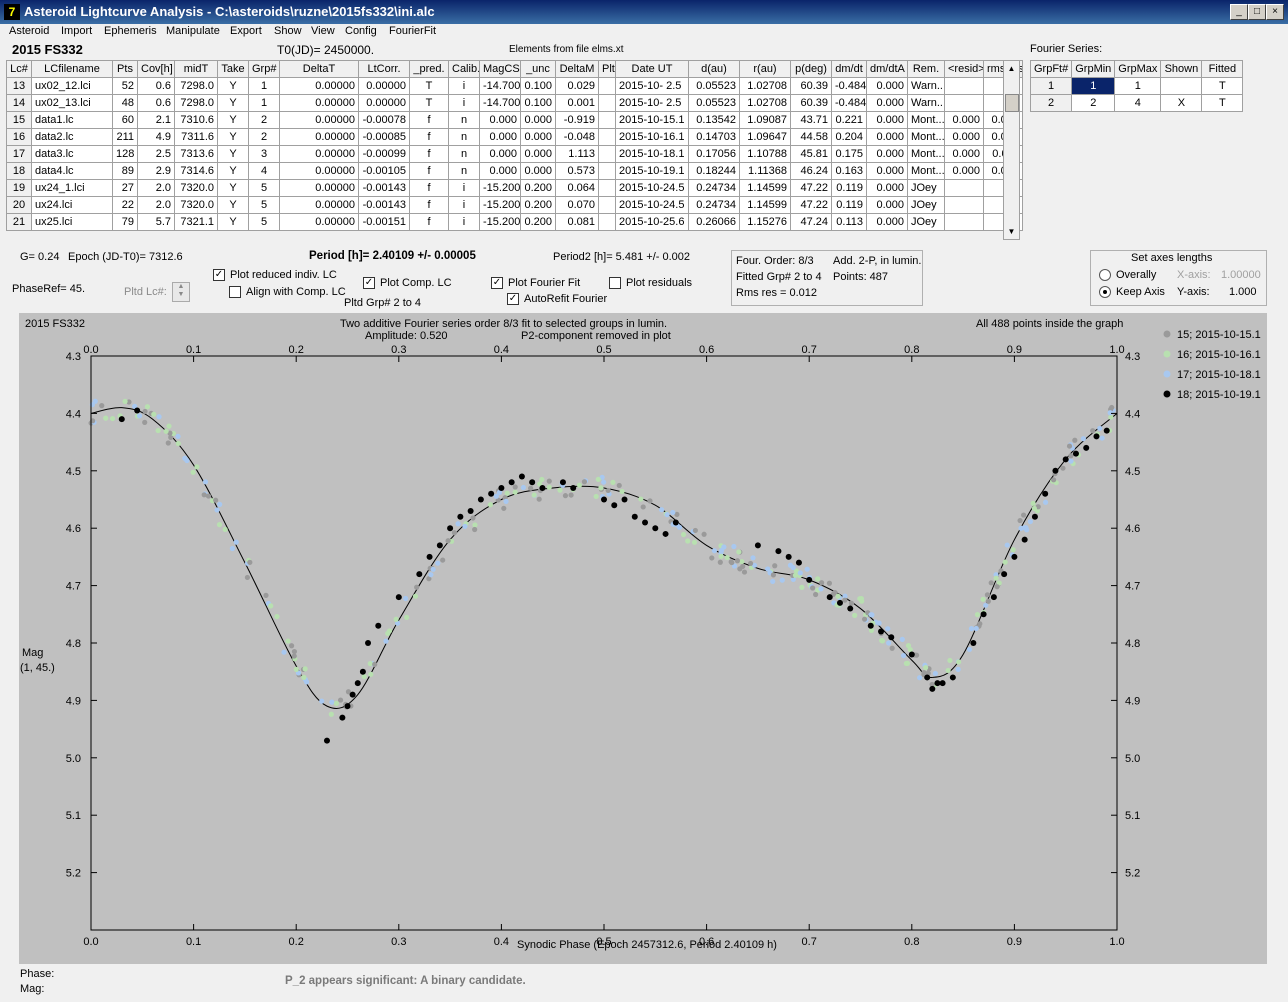  What do you see at coordinates (500, 222) in the screenshot?
I see `lc-cell: -15.200` at bounding box center [500, 222].